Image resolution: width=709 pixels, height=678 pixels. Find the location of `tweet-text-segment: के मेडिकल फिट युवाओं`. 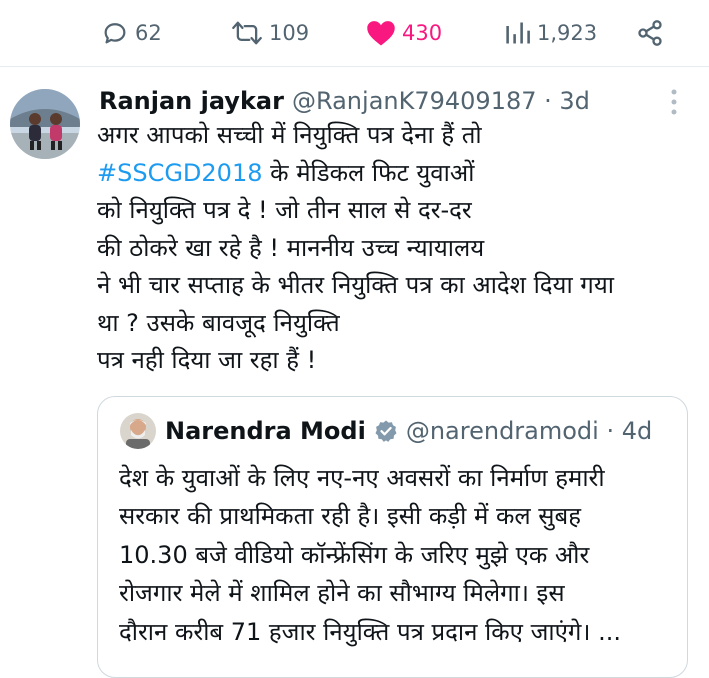

tweet-text-segment: के मेडिकल फिट युवाओं is located at coordinates (368, 172).